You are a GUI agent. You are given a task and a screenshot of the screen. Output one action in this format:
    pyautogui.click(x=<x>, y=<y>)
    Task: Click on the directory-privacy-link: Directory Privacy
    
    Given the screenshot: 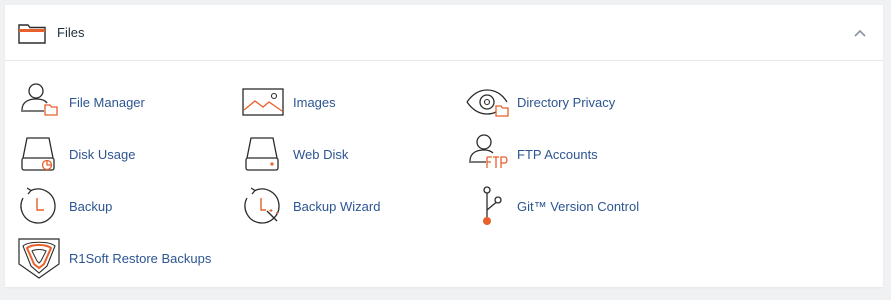 What is the action you would take?
    pyautogui.click(x=540, y=102)
    